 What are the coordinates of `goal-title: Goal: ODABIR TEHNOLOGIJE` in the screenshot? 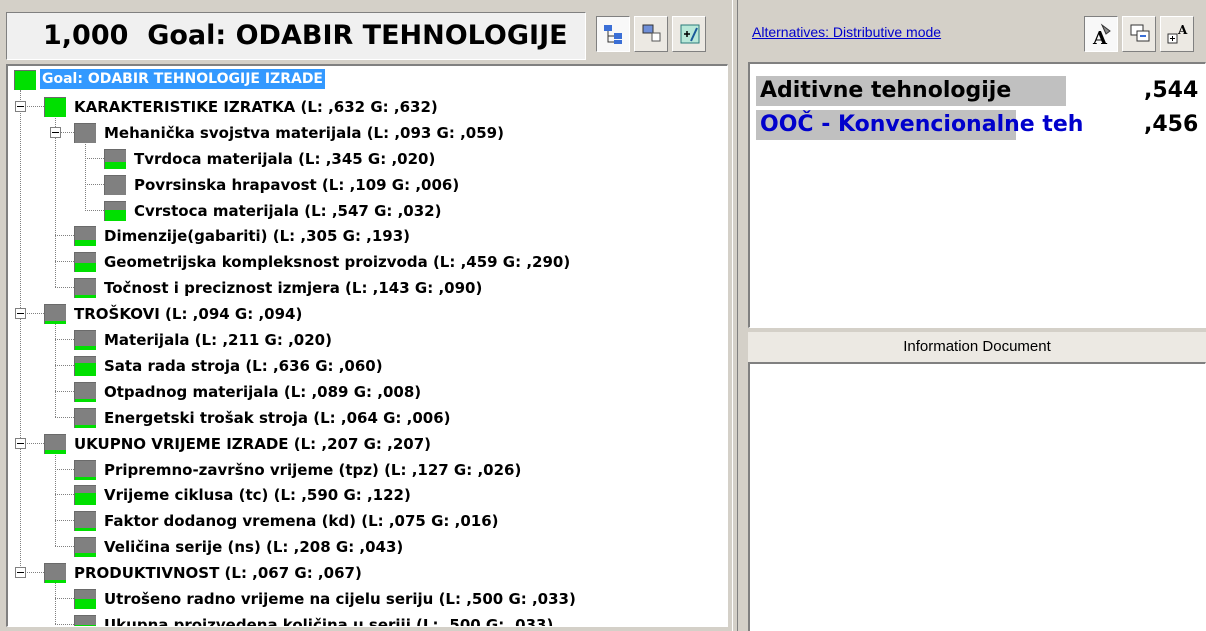 It's located at (357, 35).